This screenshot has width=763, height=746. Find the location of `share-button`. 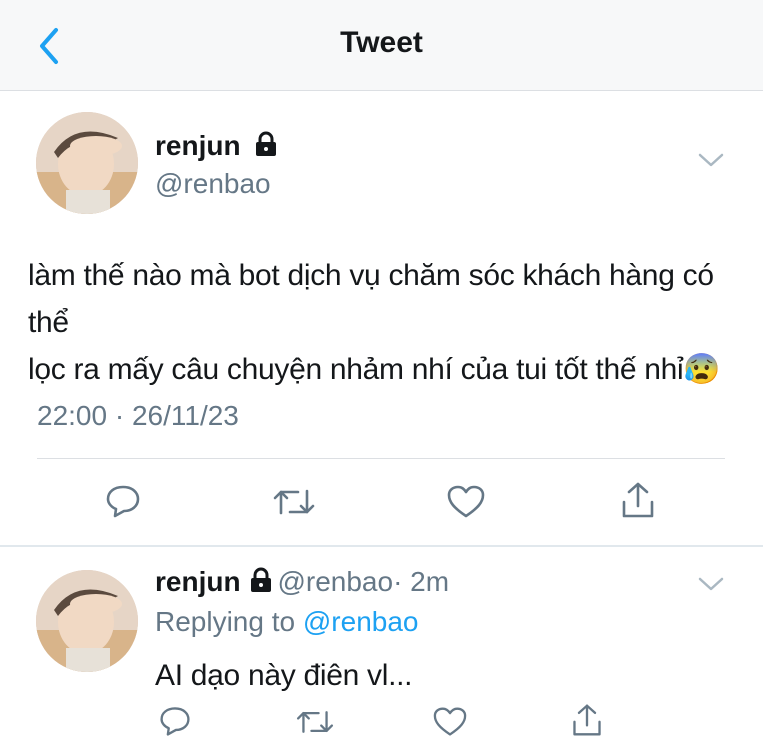

share-button is located at coordinates (638, 502).